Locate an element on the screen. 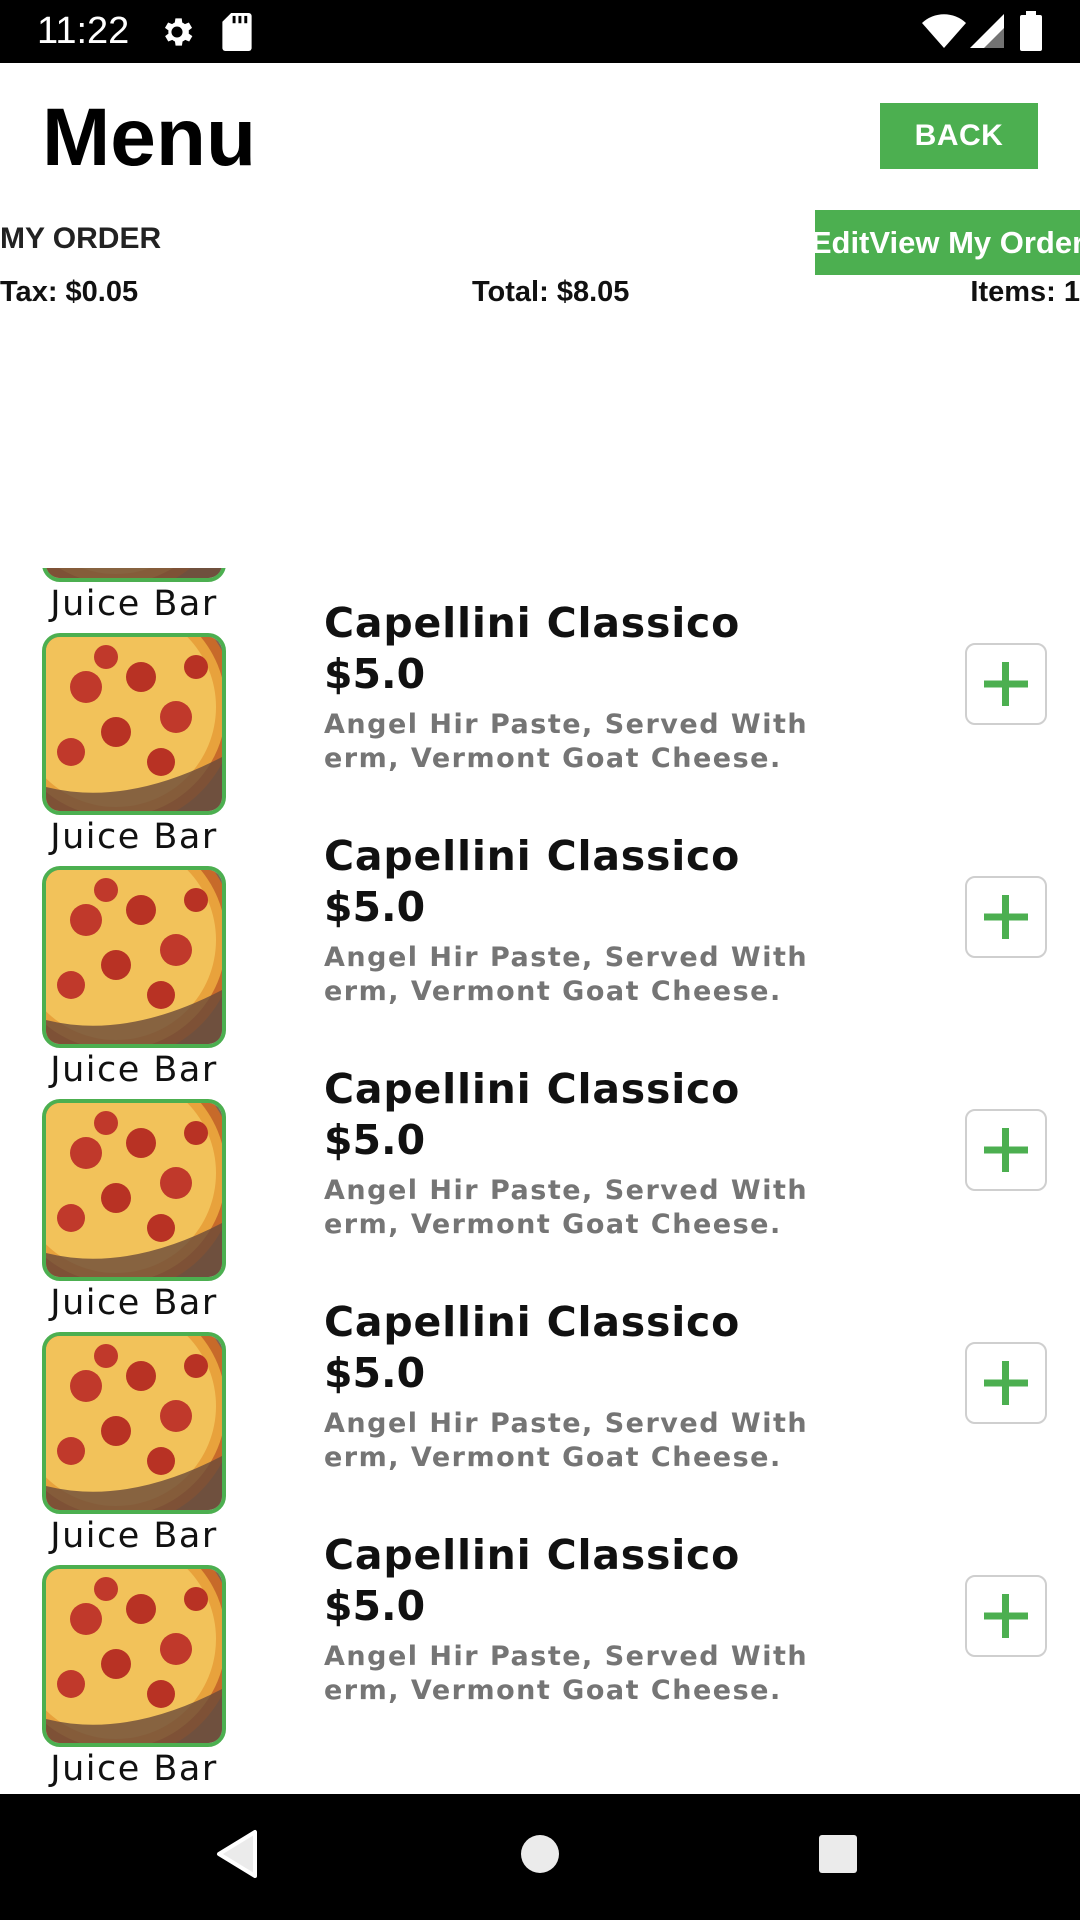 Image resolution: width=1080 pixels, height=1920 pixels. navigation-bar is located at coordinates (540, 1857).